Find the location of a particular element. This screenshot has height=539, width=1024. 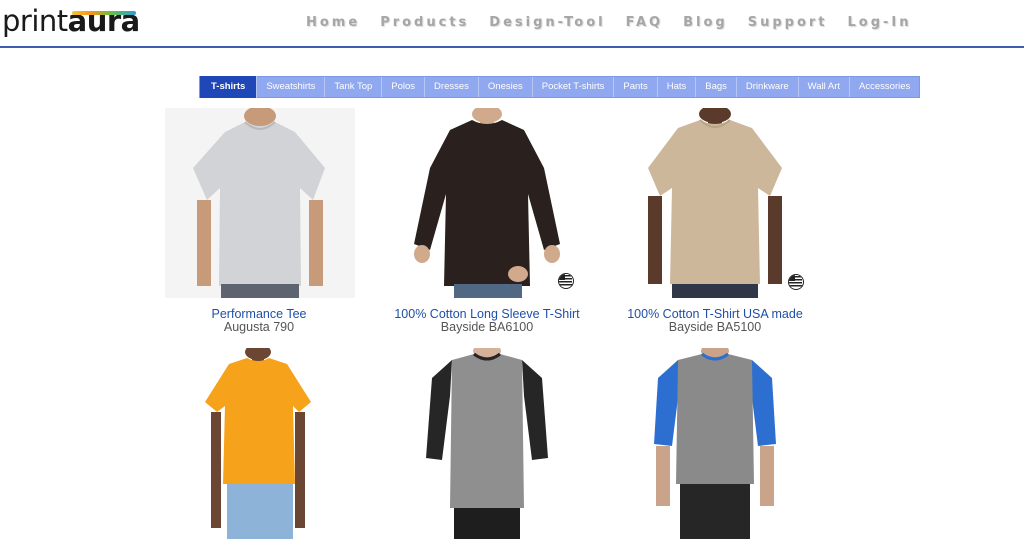

nav-home: Home is located at coordinates (333, 24).